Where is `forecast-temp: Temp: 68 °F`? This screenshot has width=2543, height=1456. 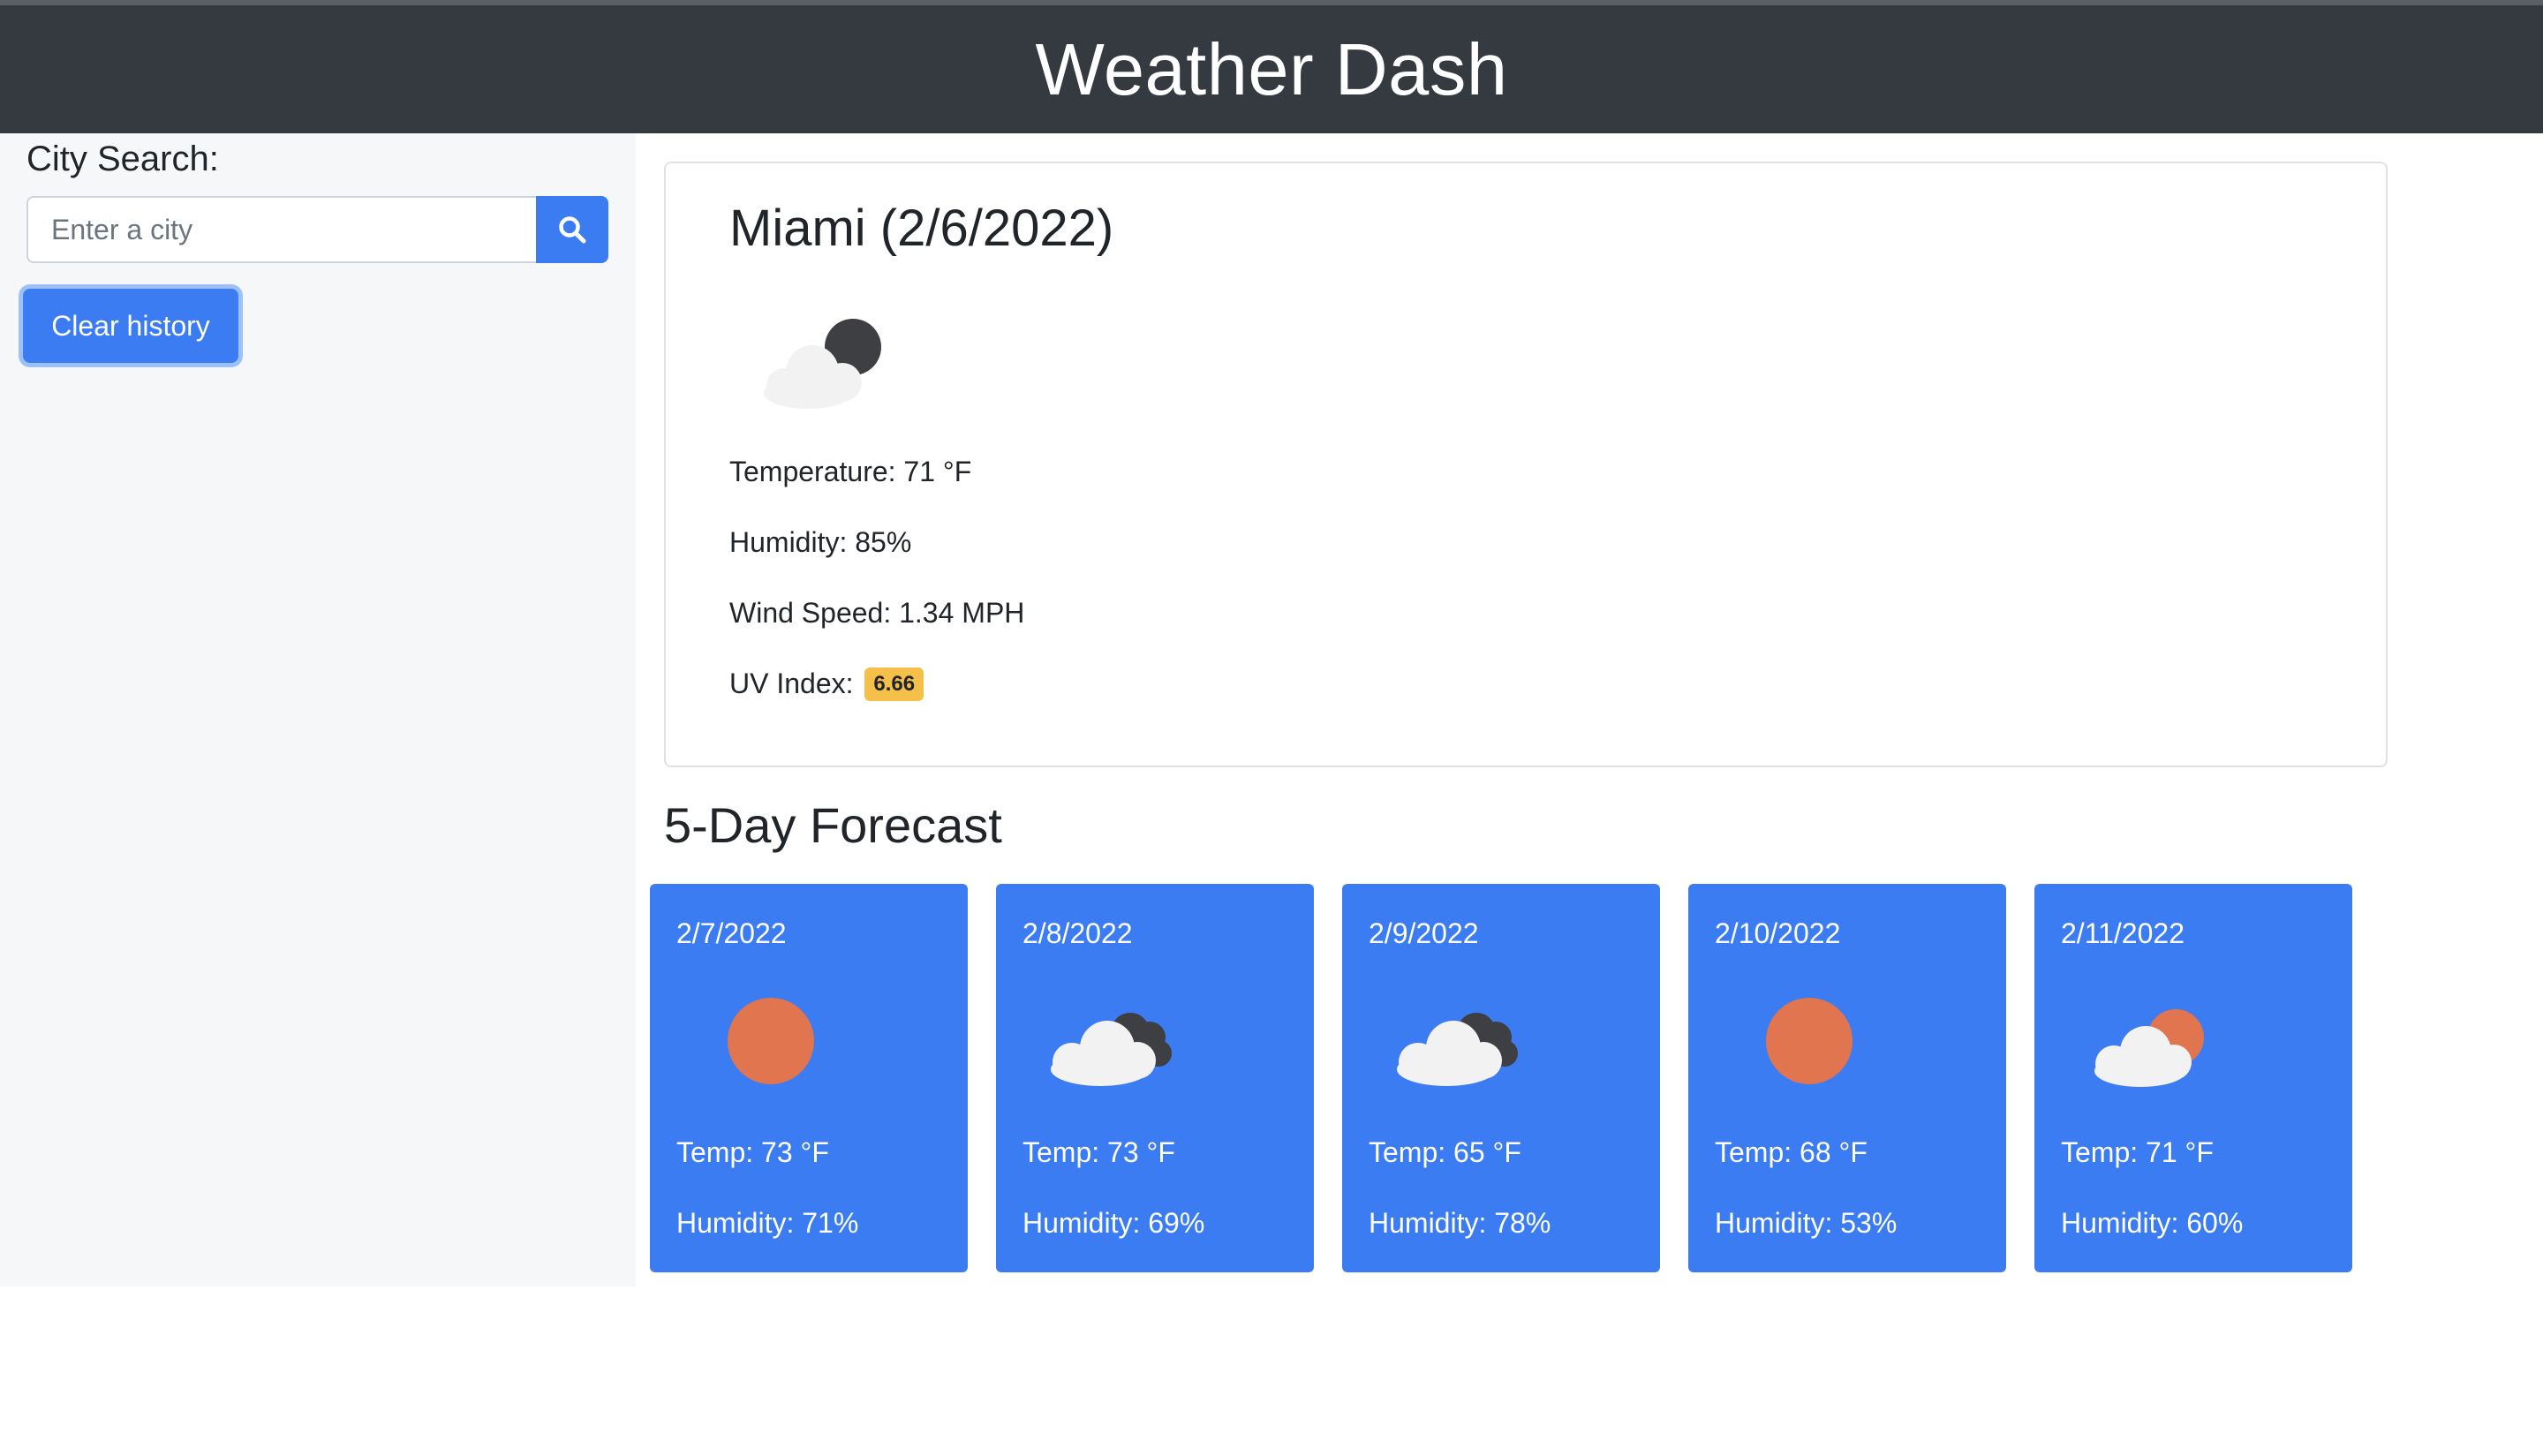
forecast-temp: Temp: 68 °F is located at coordinates (1792, 1152).